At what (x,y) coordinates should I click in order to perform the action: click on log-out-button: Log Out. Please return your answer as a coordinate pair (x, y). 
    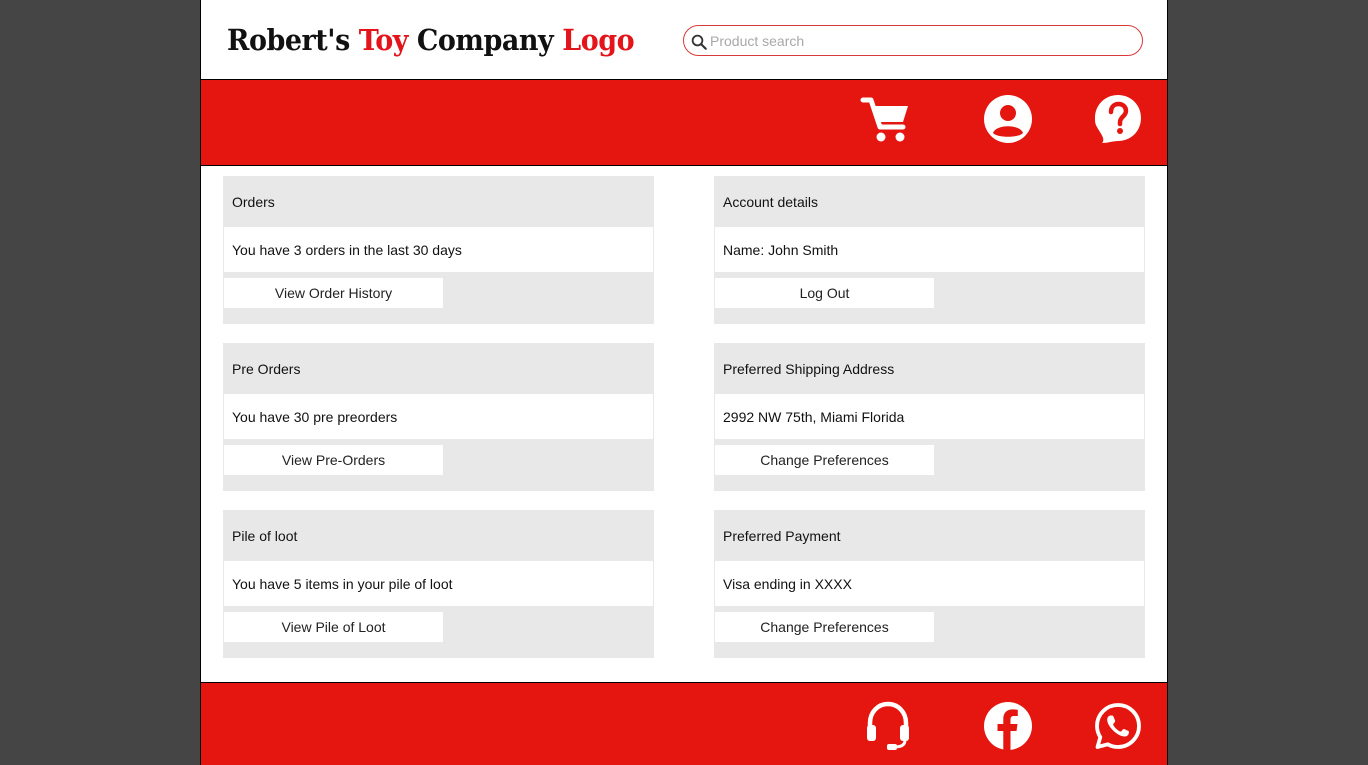
    Looking at the image, I should click on (824, 293).